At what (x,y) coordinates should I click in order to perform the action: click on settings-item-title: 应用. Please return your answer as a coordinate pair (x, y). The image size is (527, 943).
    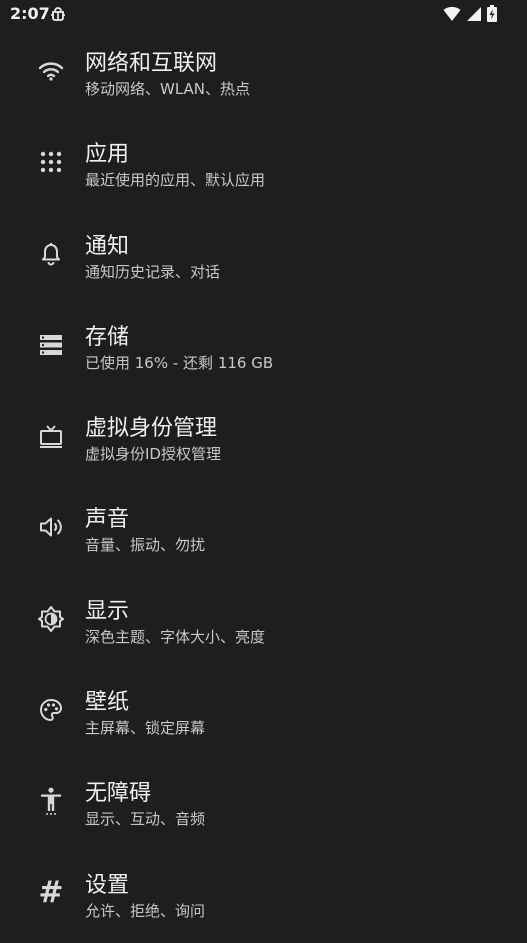
    Looking at the image, I should click on (107, 155).